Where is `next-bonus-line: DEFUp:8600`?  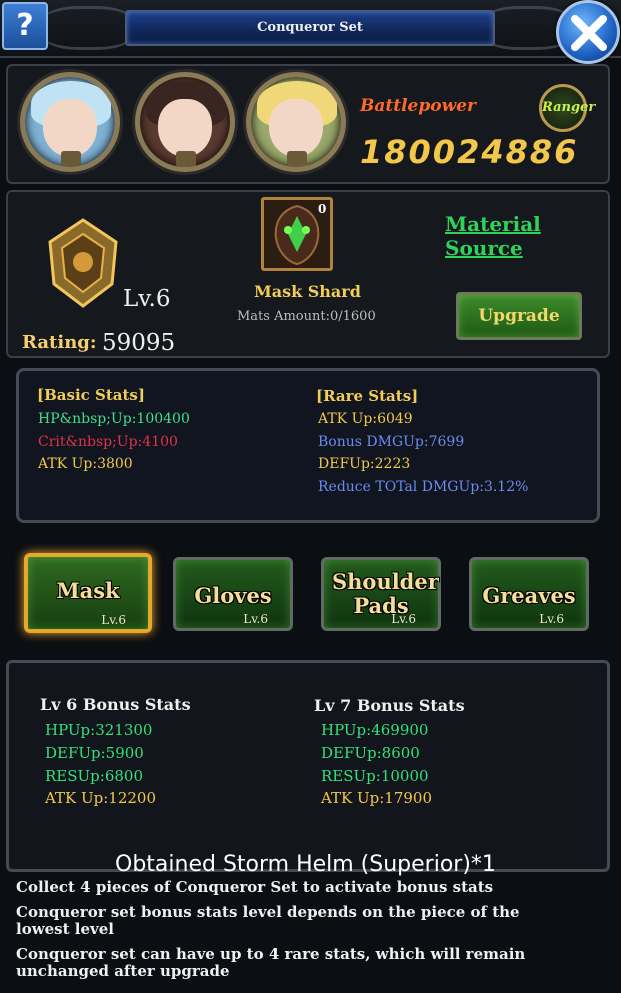
next-bonus-line: DEFUp:8600 is located at coordinates (370, 753).